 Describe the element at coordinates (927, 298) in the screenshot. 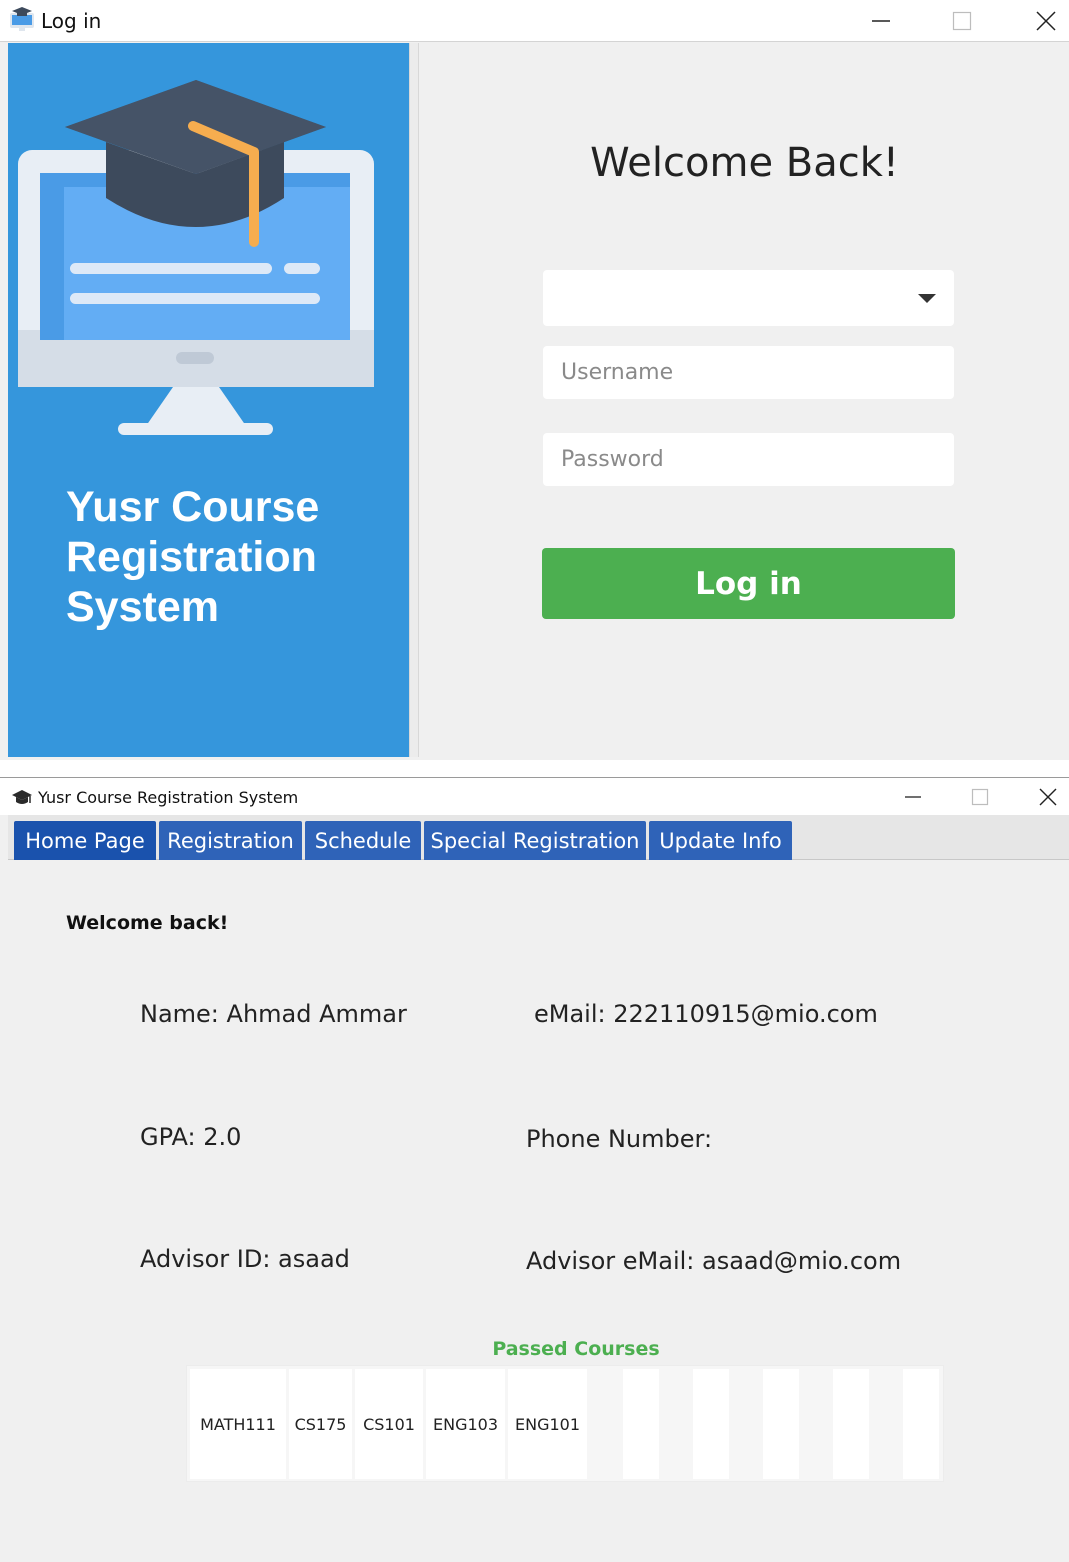

I see `caret-down-icon` at that location.